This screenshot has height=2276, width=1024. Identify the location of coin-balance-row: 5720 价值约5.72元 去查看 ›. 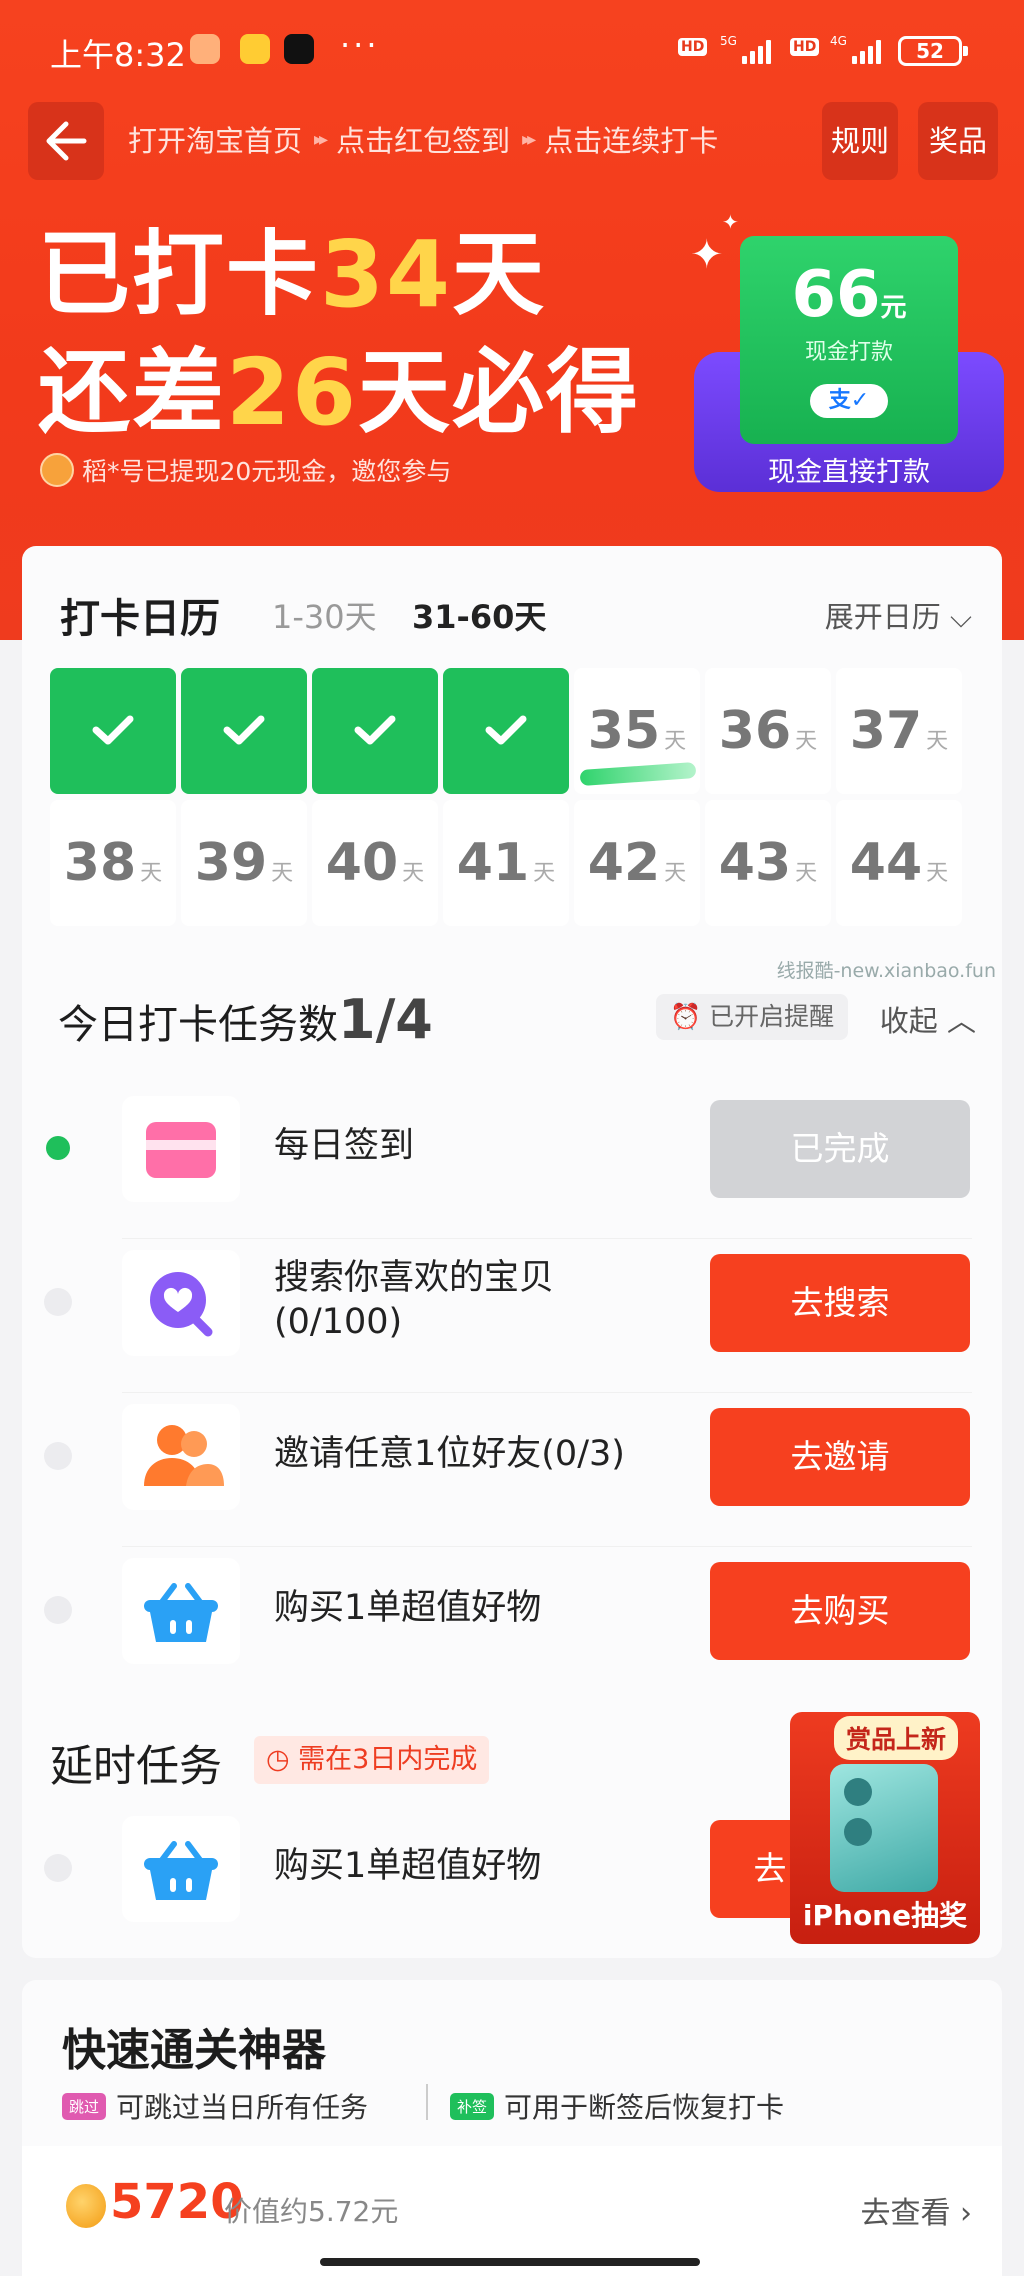
(512, 2211).